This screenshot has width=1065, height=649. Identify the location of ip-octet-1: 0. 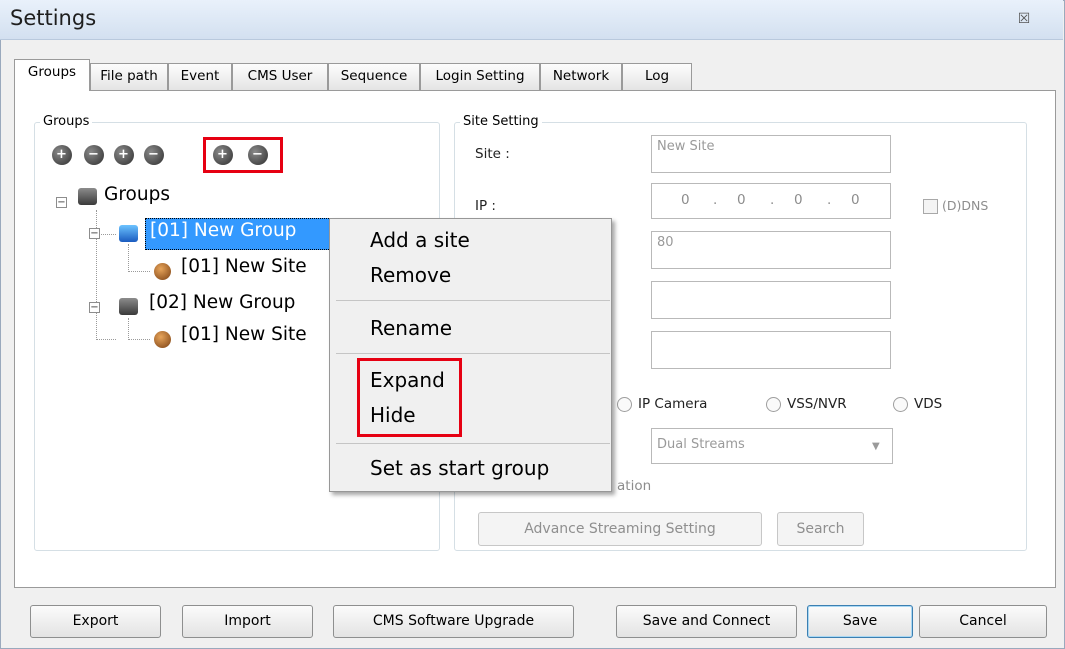
(685, 200).